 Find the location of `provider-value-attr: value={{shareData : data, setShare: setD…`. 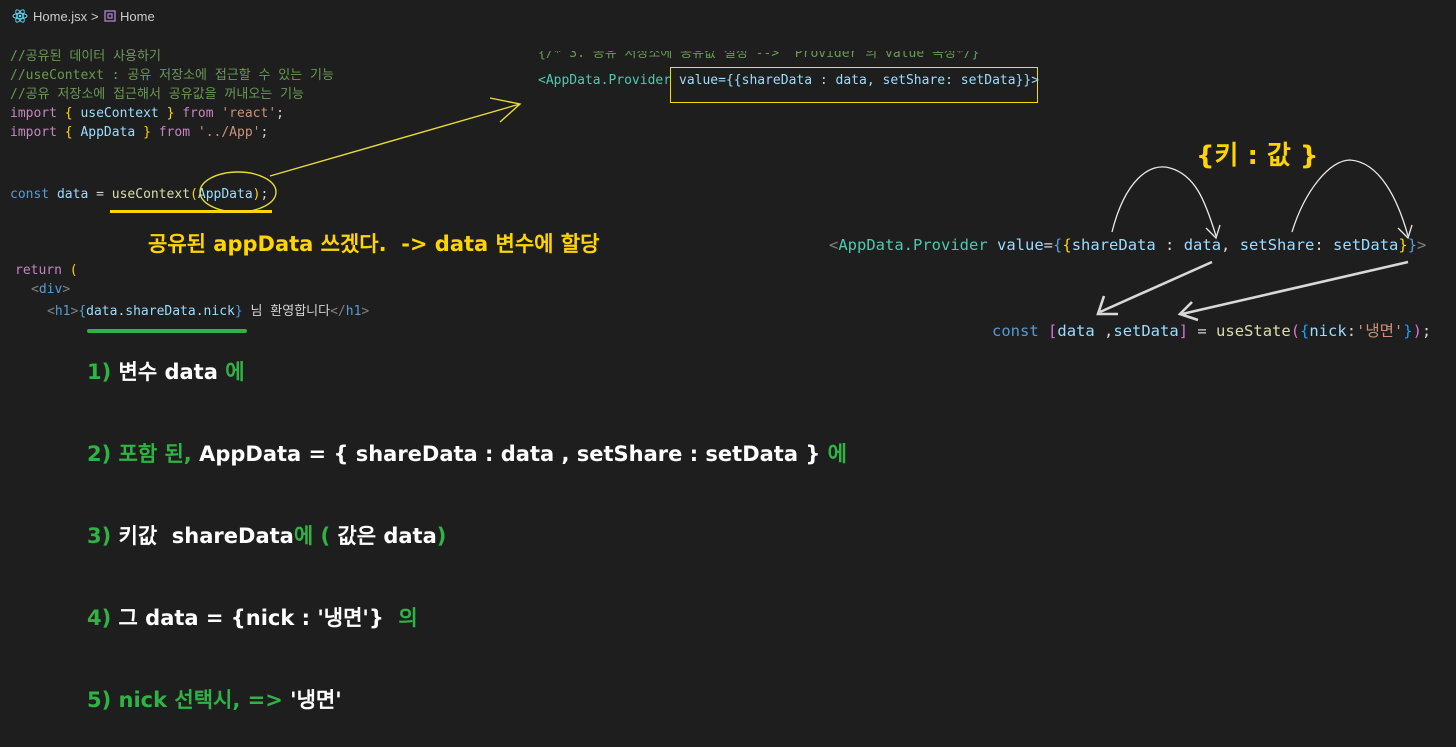

provider-value-attr: value={{shareData : data, setShare: setD… is located at coordinates (859, 80).